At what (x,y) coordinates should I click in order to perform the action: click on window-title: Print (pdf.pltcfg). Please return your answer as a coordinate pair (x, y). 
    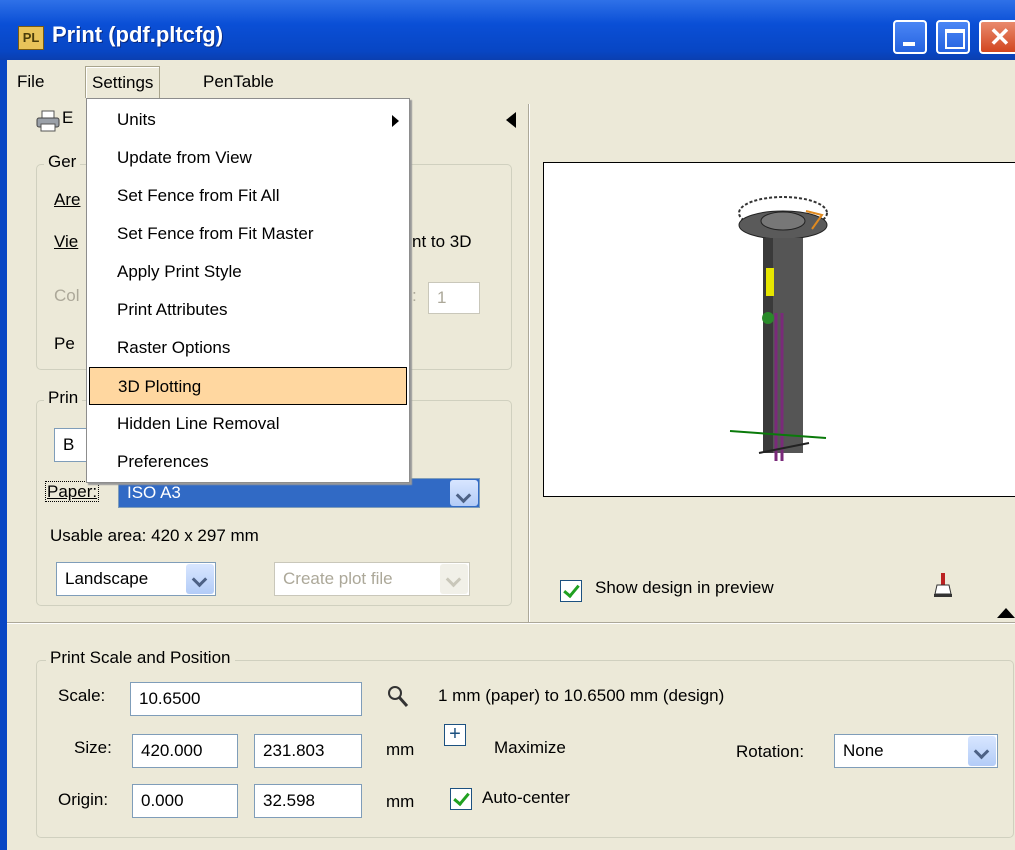
    Looking at the image, I should click on (138, 34).